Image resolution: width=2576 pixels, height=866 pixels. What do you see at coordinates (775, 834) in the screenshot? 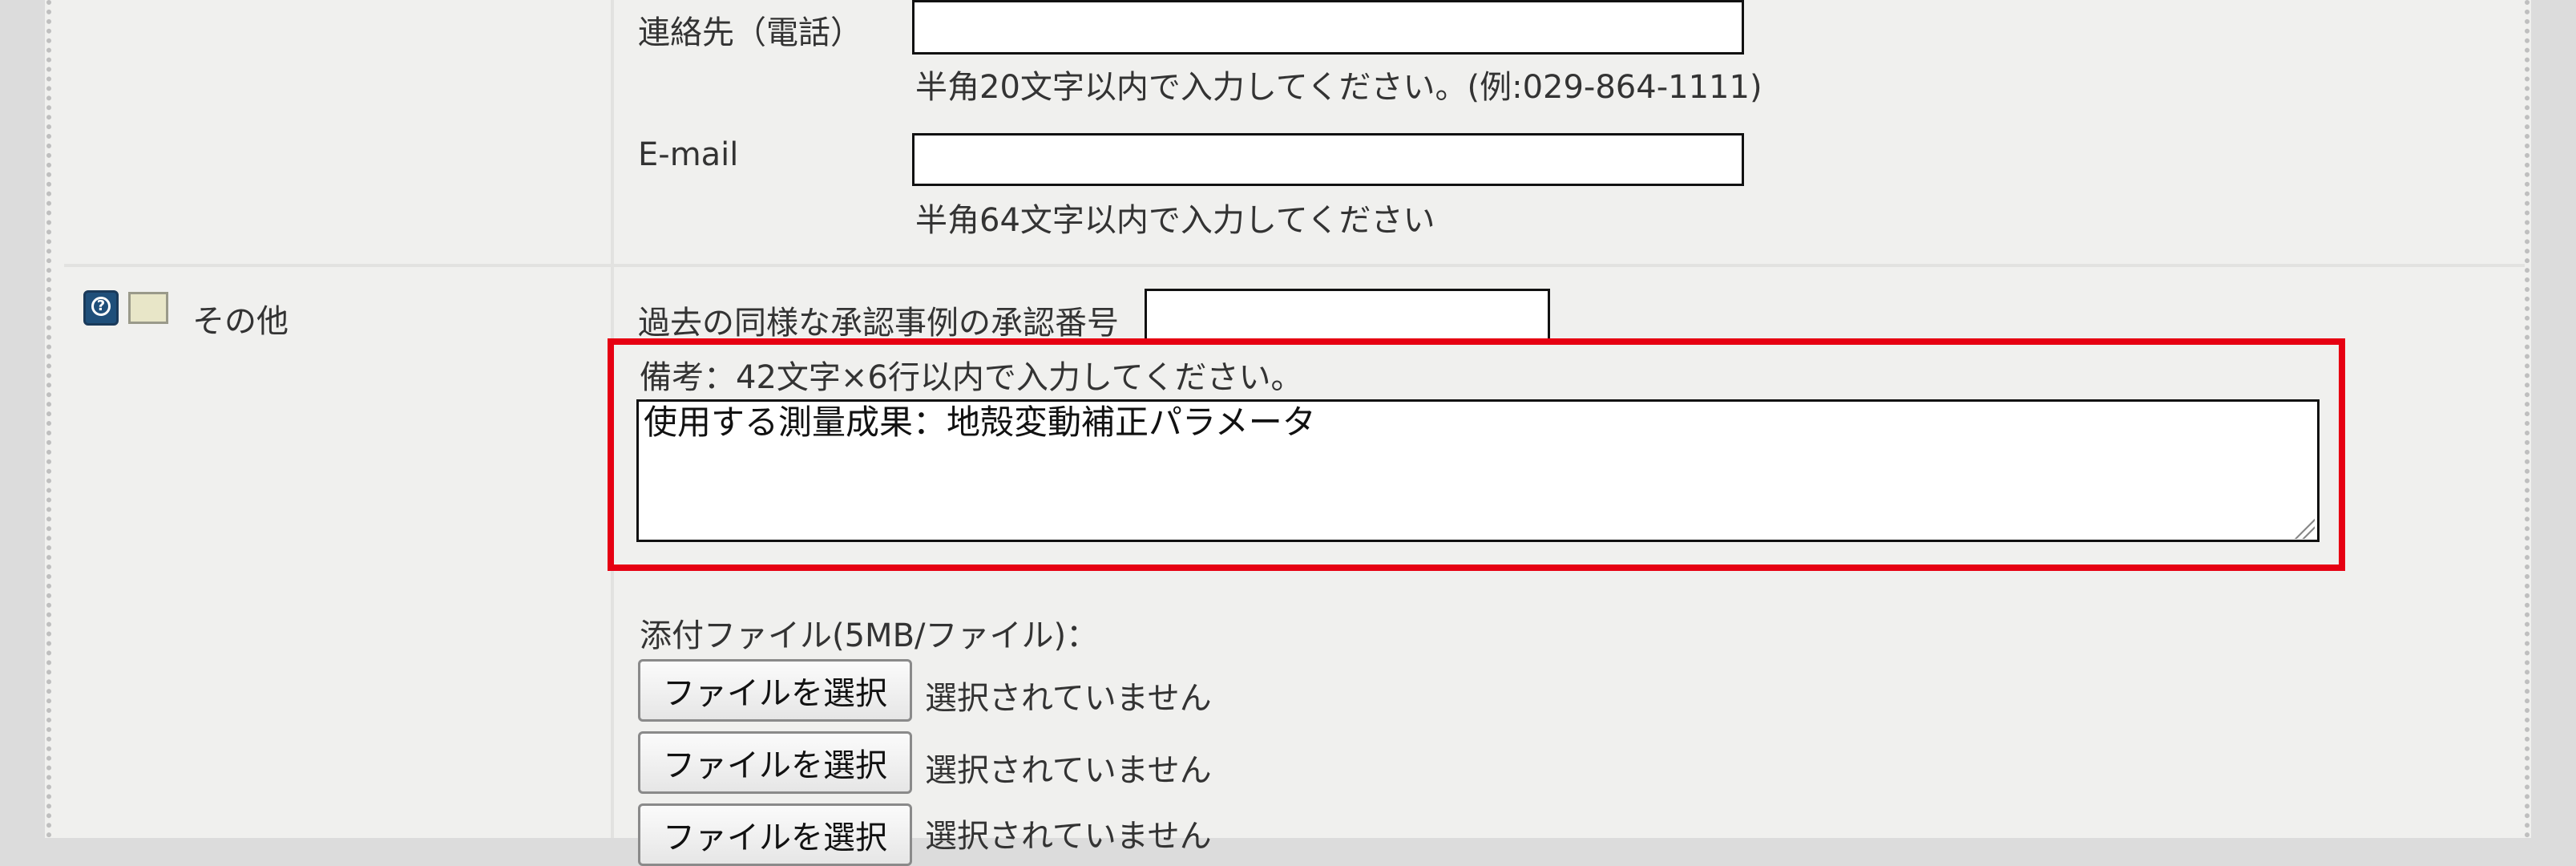
I see `file-select-button-3: ファイルを選択` at bounding box center [775, 834].